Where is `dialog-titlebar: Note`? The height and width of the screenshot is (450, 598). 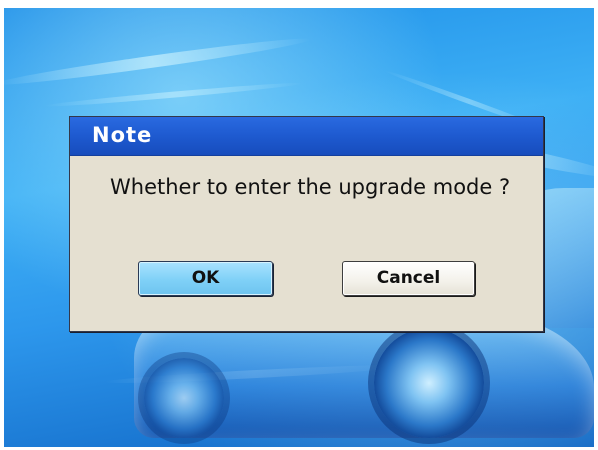
dialog-titlebar: Note is located at coordinates (306, 136).